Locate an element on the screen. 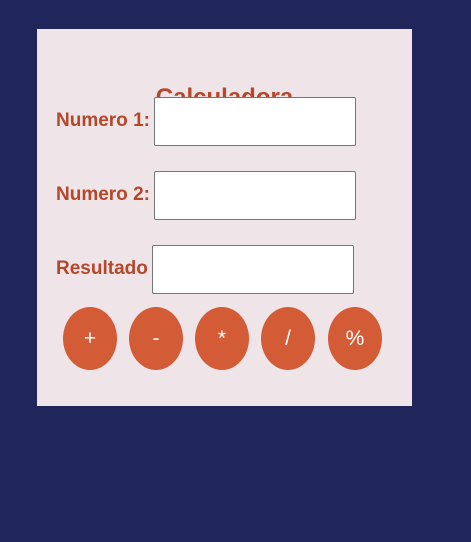 This screenshot has height=542, width=471. divide-button: / is located at coordinates (288, 338).